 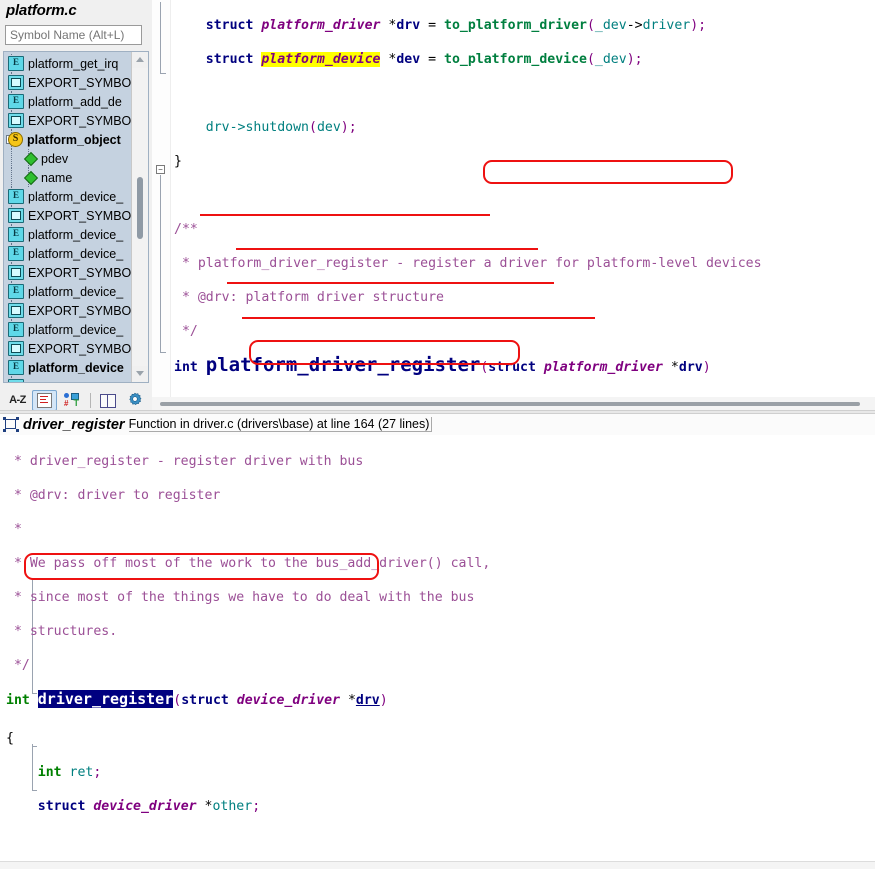 I want to click on tree-item: Eplatform_get_irq, so click(x=68, y=63).